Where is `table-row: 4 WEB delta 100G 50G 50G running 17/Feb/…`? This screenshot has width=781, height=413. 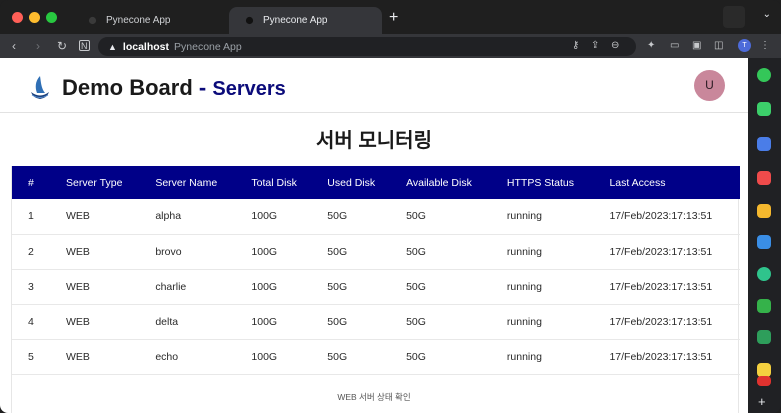 table-row: 4 WEB delta 100G 50G 50G running 17/Feb/… is located at coordinates (376, 322).